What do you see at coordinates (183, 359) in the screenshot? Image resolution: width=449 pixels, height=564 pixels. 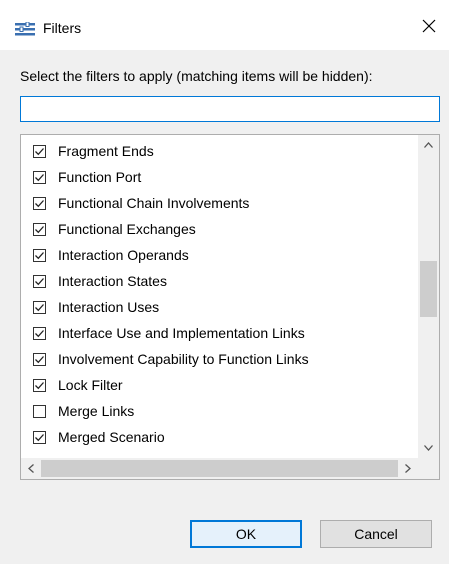 I see `list-item-label: Involvement Capability to Function Links` at bounding box center [183, 359].